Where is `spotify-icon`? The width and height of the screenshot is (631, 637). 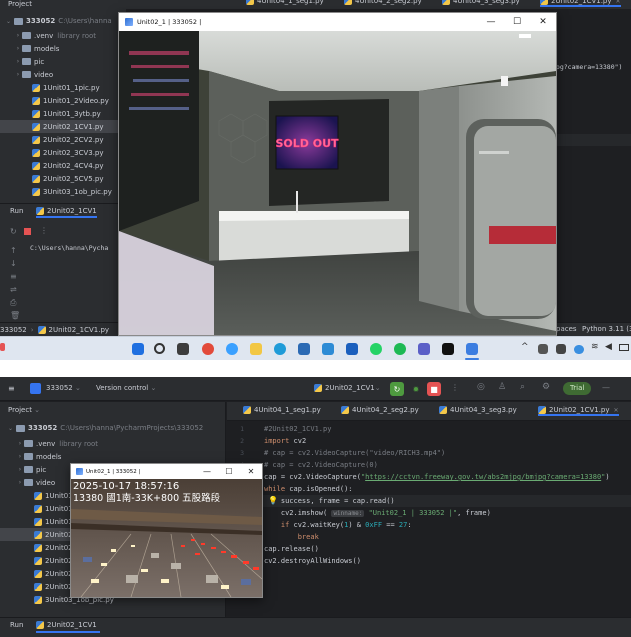 spotify-icon is located at coordinates (400, 349).